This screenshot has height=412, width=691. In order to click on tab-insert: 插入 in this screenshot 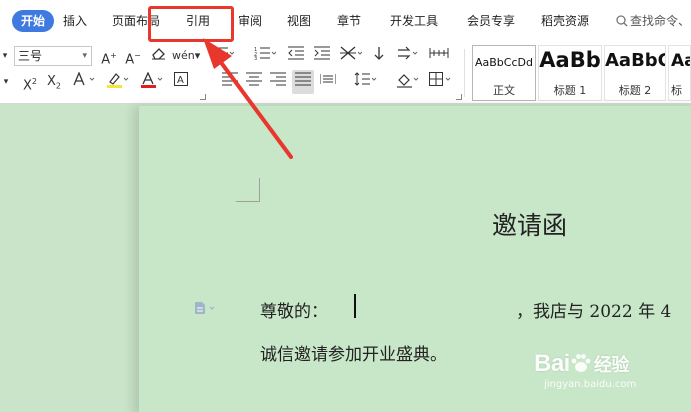, I will do `click(75, 21)`.